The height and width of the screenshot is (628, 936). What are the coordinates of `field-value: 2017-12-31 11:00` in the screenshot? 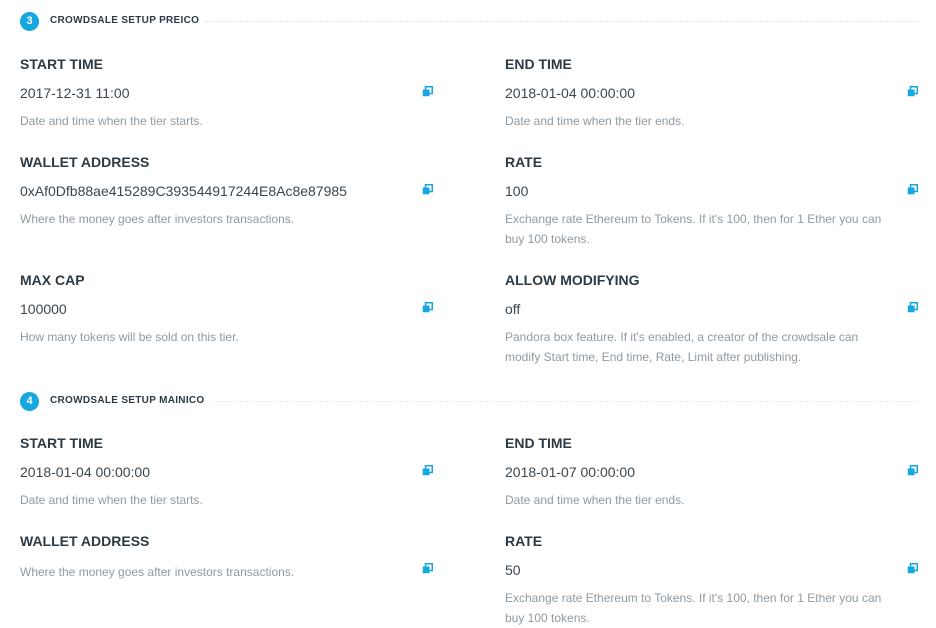 It's located at (75, 93).